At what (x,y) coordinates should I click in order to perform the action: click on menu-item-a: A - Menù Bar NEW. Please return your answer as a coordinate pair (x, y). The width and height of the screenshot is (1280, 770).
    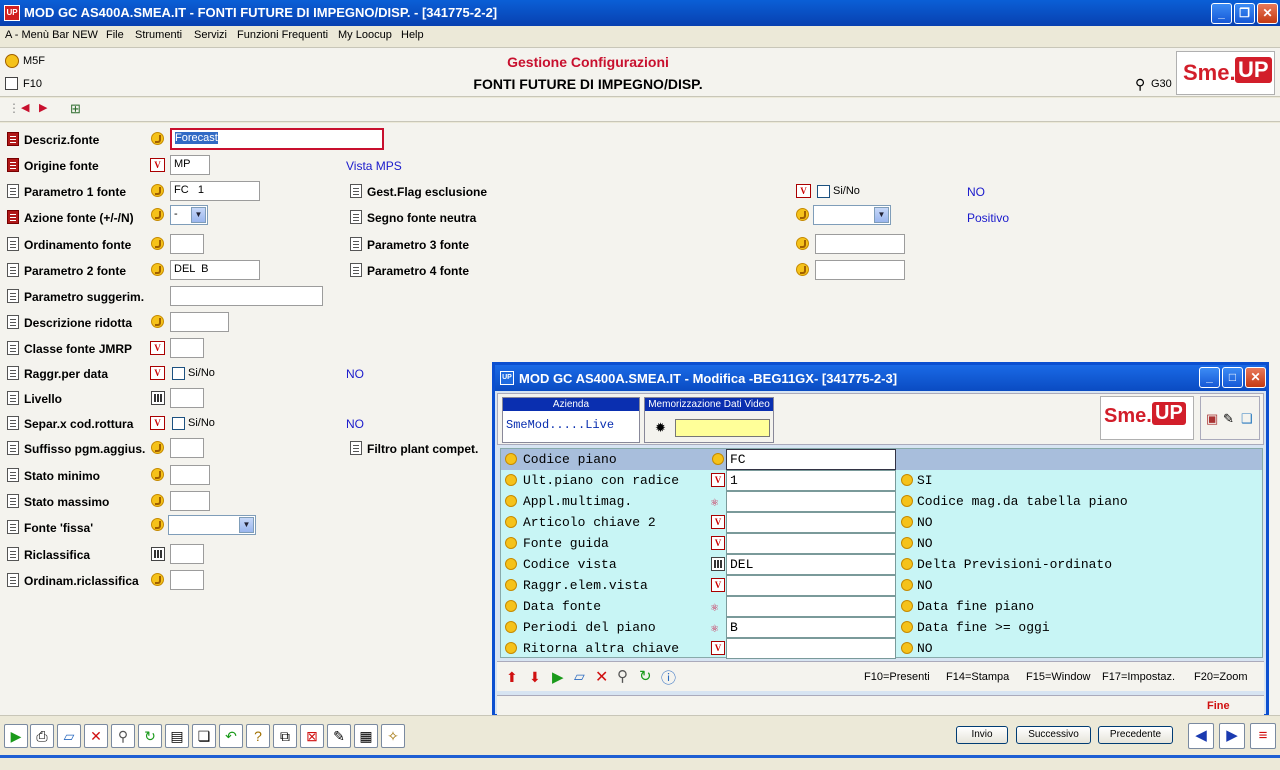
    Looking at the image, I should click on (51, 35).